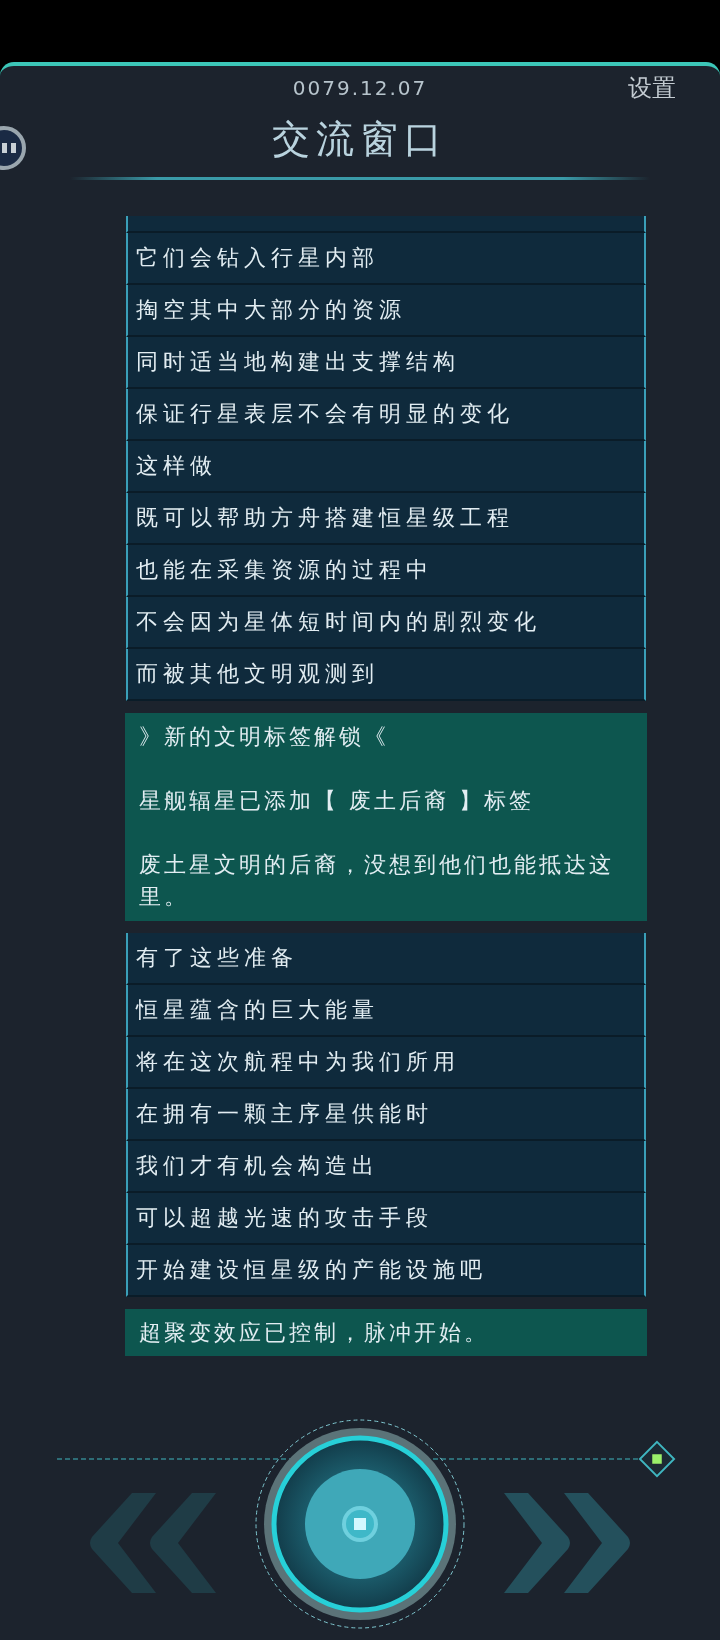 The height and width of the screenshot is (1640, 720). What do you see at coordinates (314, 1332) in the screenshot?
I see `notice-text: 超聚变效应已控制，脉冲开始。` at bounding box center [314, 1332].